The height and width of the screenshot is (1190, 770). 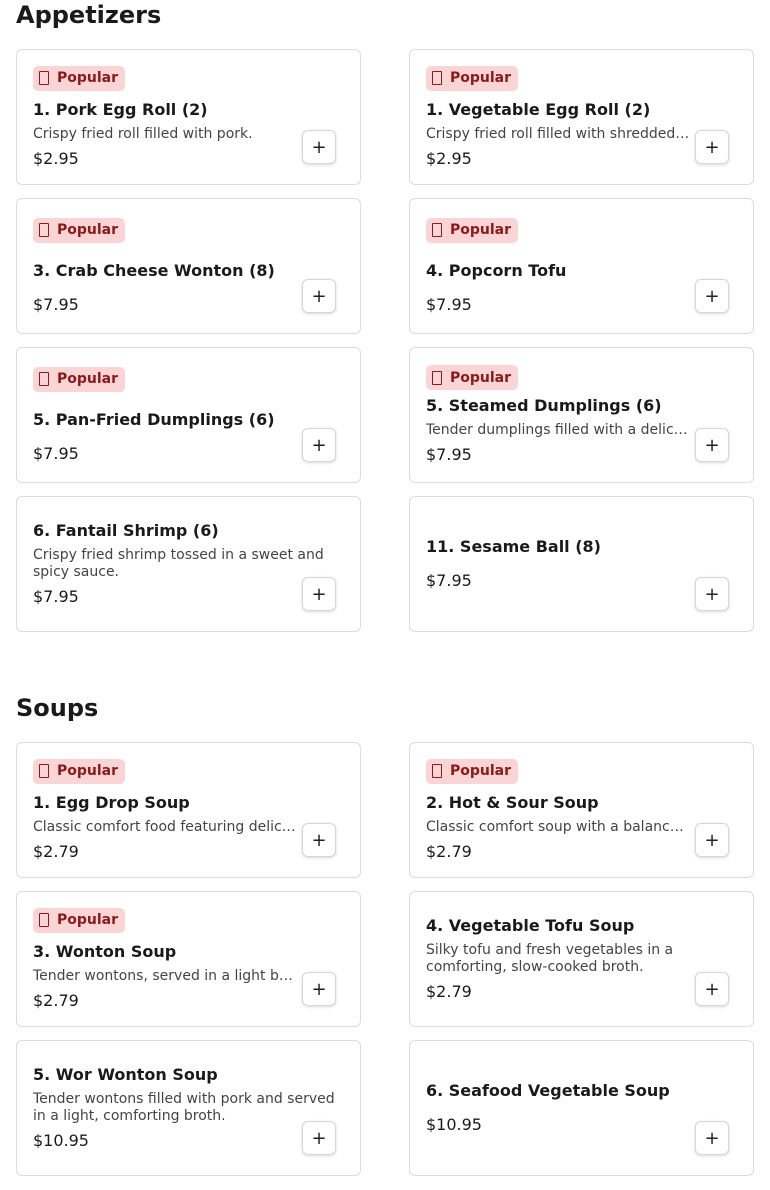 I want to click on menu-item-name: 5. Pan-Fried Dumplings (6), so click(x=154, y=419).